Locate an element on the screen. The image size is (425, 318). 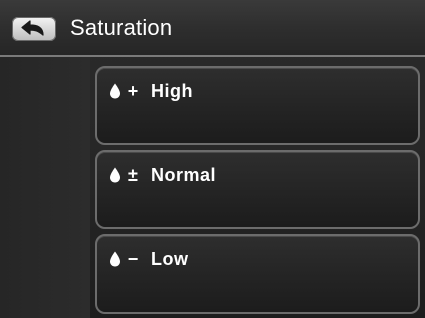
option-label-low: Low is located at coordinates (170, 259).